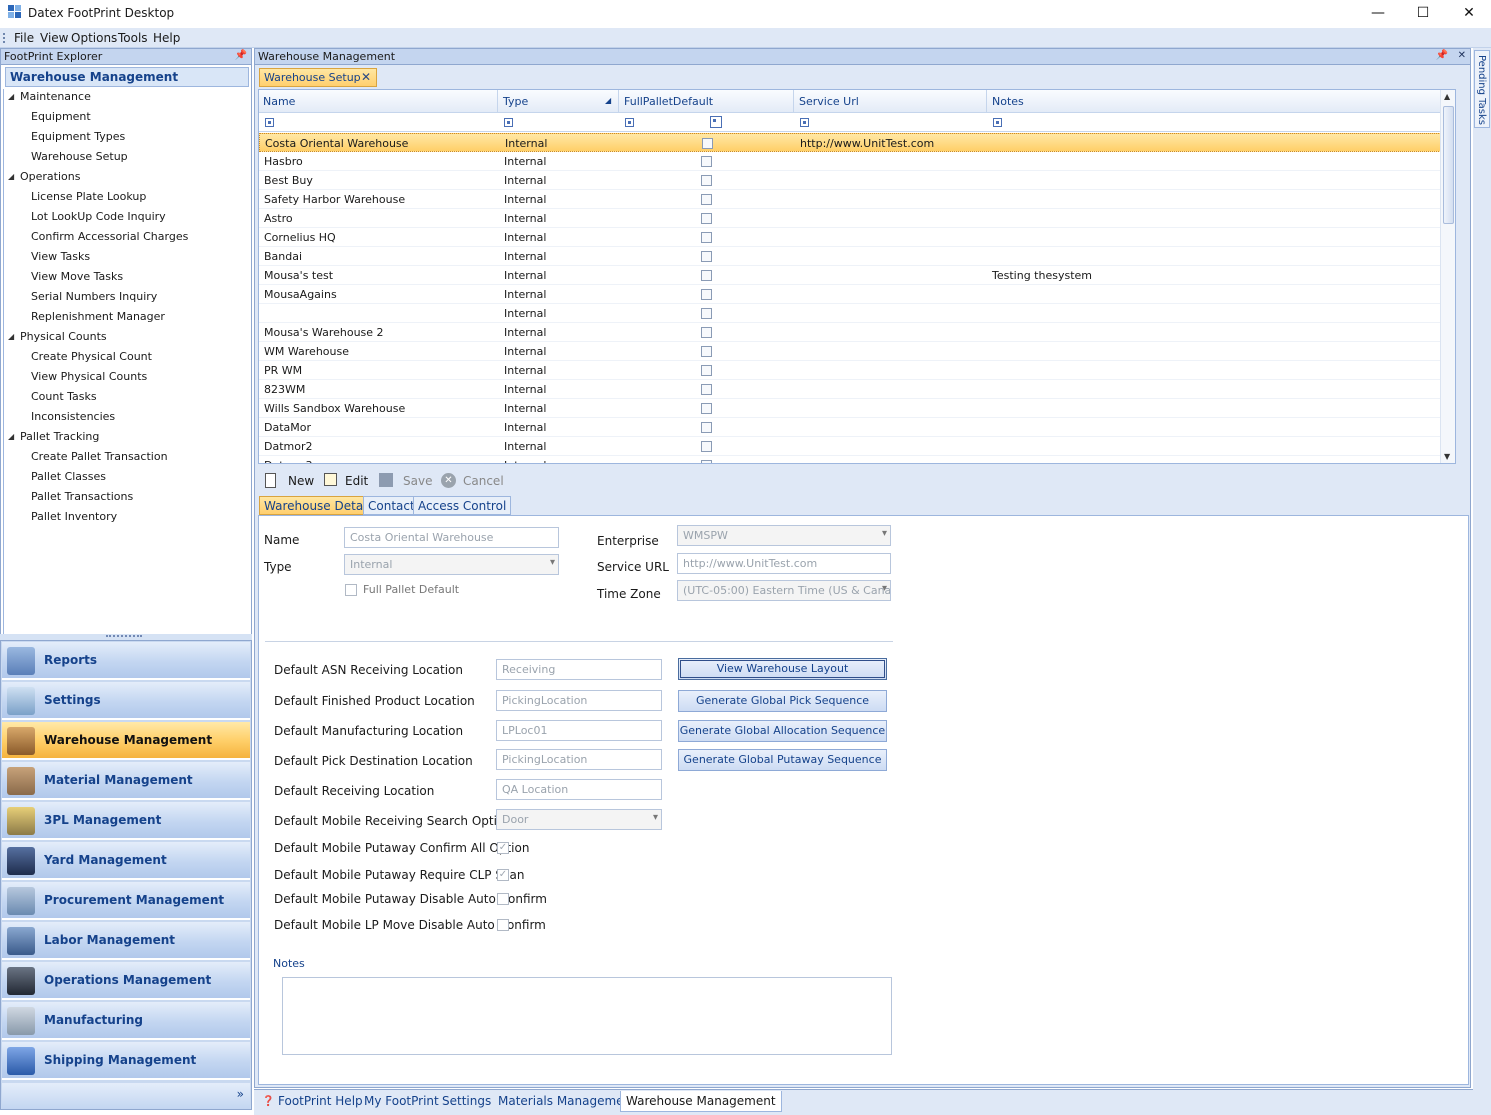 The image size is (1491, 1115). What do you see at coordinates (503, 875) in the screenshot?
I see `mobile-putaway-require-clp-checkbox: ✓` at bounding box center [503, 875].